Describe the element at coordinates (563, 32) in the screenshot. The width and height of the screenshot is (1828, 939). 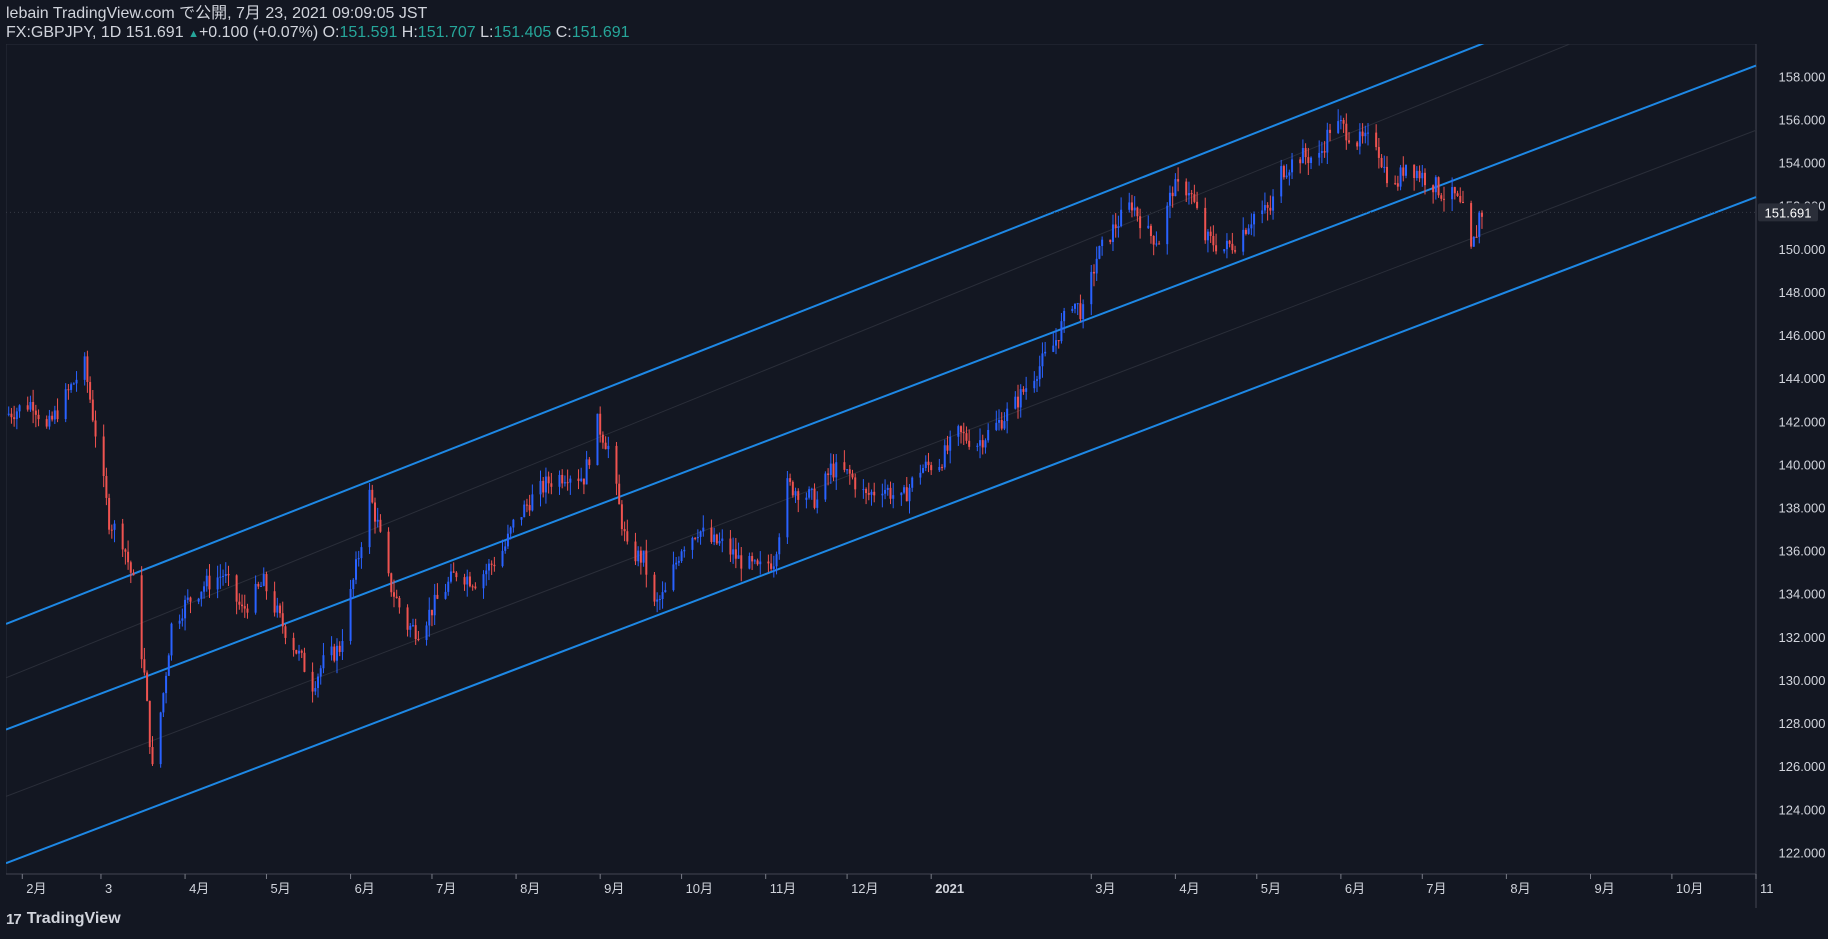
I see `close-label: C:` at that location.